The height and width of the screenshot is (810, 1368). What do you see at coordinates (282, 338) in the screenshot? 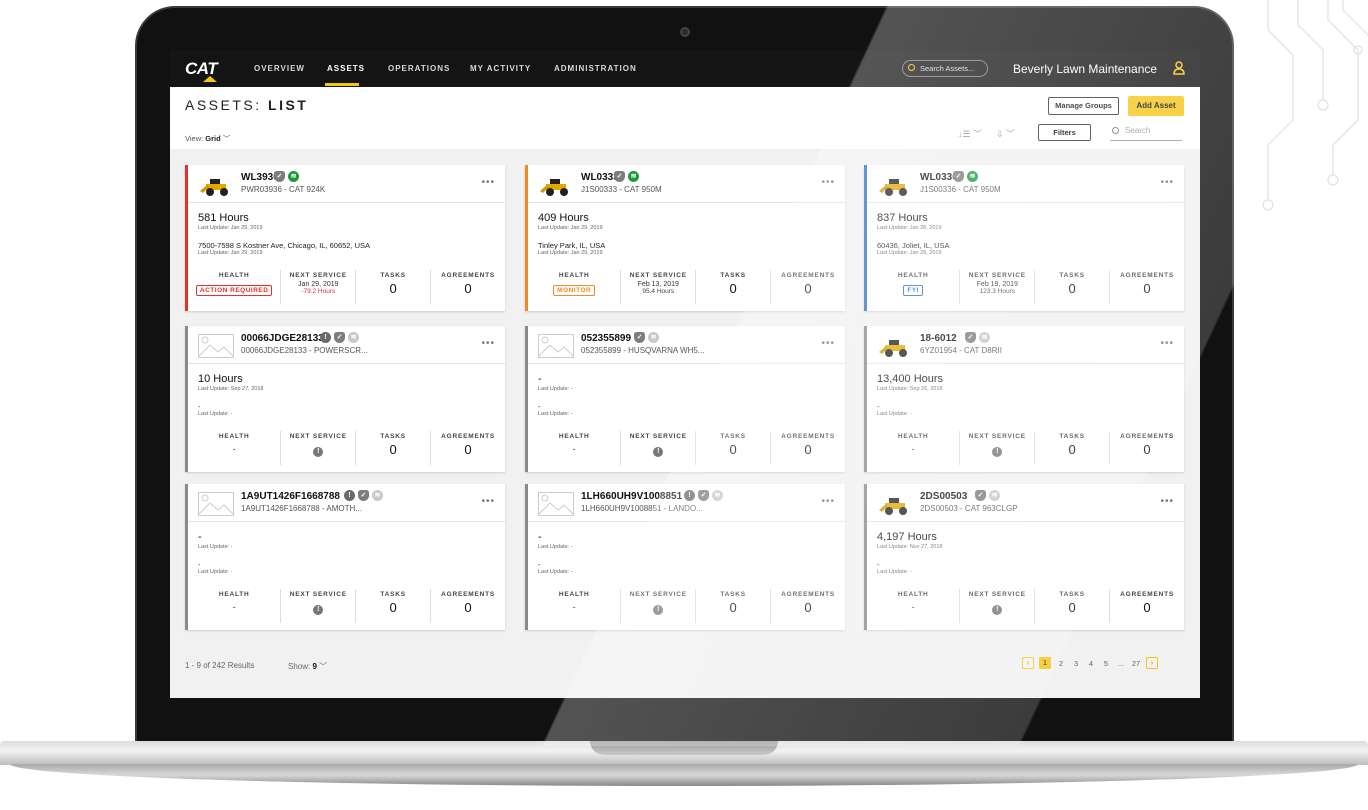
I see `asset-title: 00066JDGE28133` at bounding box center [282, 338].